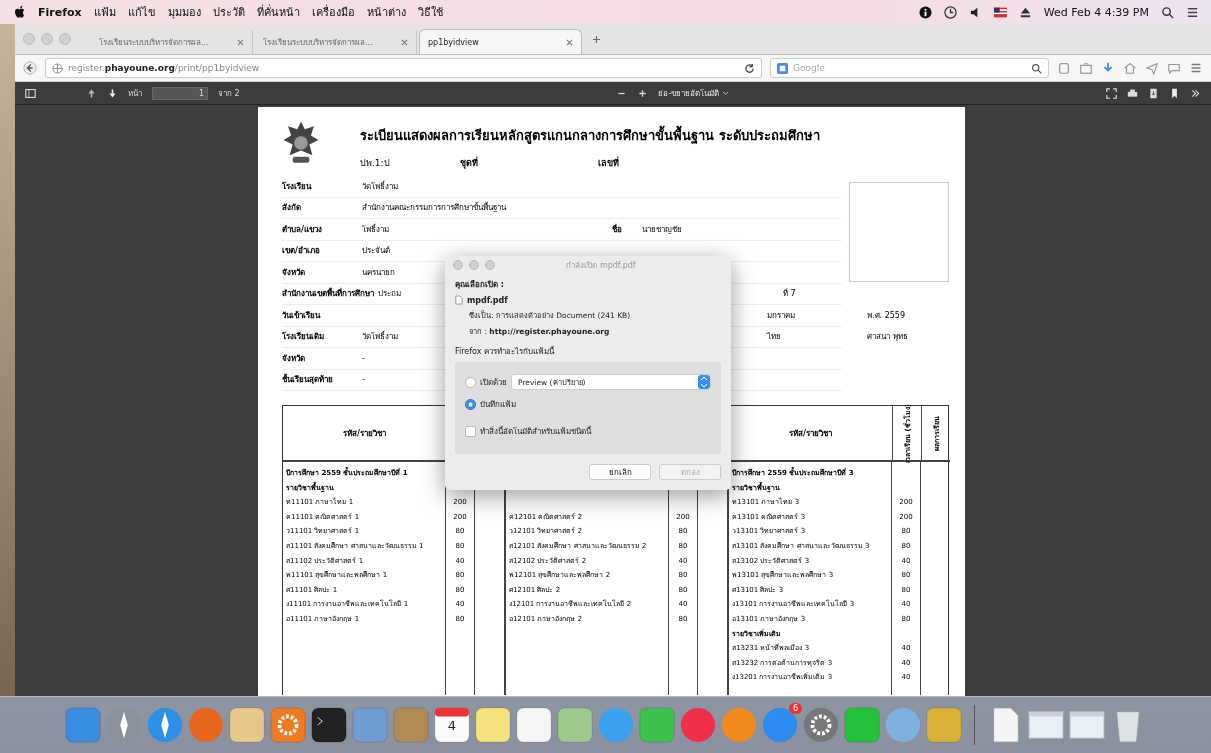 This screenshot has height=753, width=1211. What do you see at coordinates (297, 186) in the screenshot?
I see `field-label: โรงเรียน` at bounding box center [297, 186].